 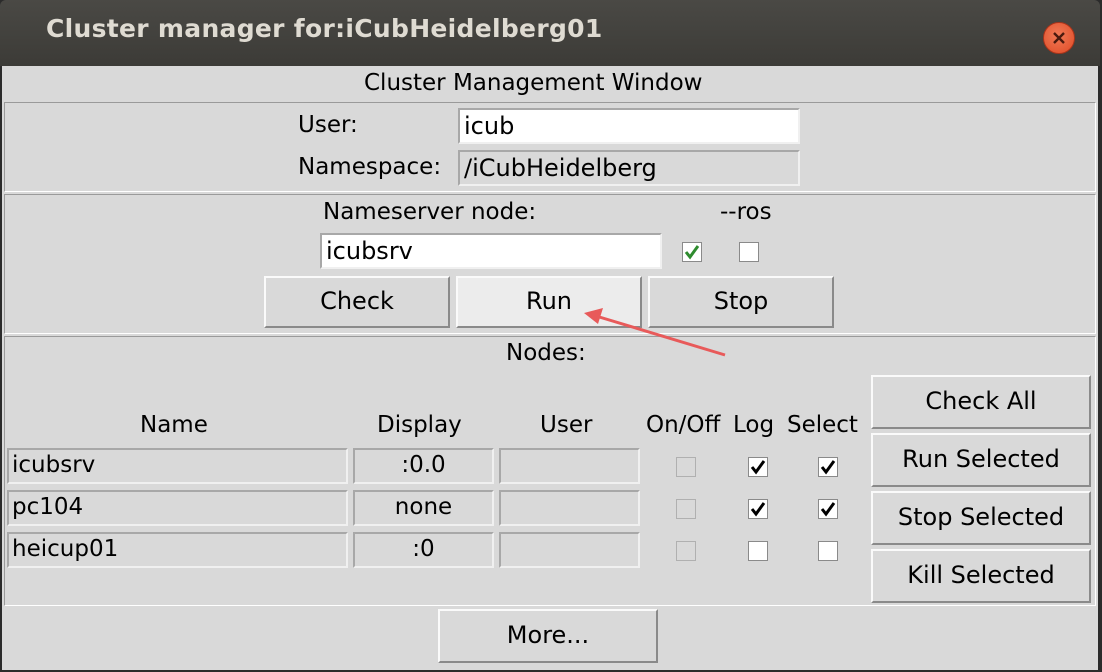 What do you see at coordinates (546, 353) in the screenshot?
I see `nodes-title: Nodes:` at bounding box center [546, 353].